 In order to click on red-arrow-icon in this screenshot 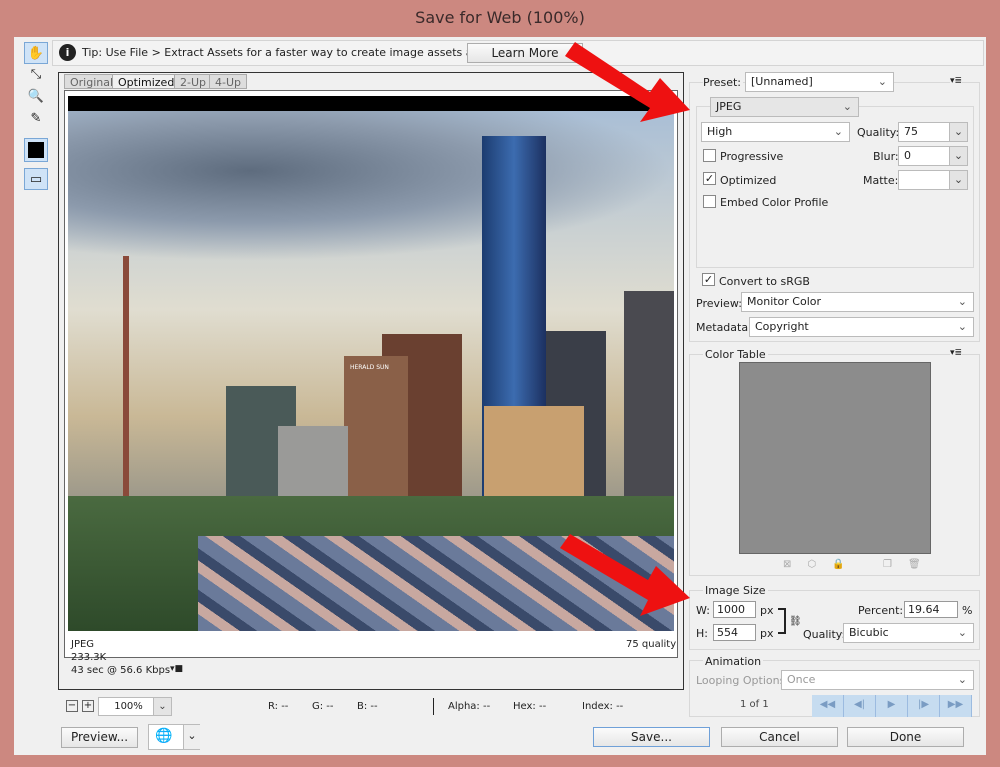, I will do `click(625, 329)`.